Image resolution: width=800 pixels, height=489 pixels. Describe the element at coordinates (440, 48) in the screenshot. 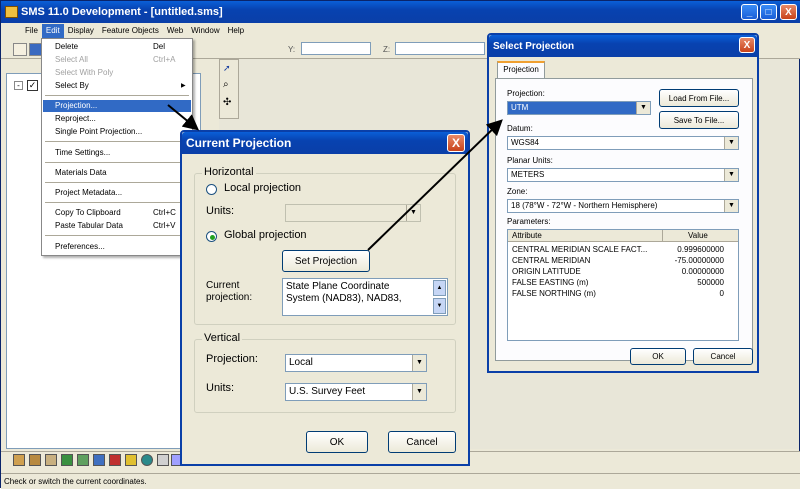

I see `z-coord-field` at that location.